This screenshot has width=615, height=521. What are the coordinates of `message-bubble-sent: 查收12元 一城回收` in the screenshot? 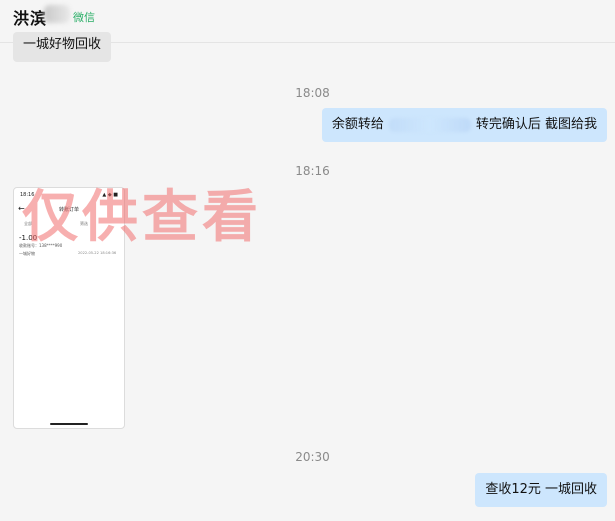 It's located at (541, 490).